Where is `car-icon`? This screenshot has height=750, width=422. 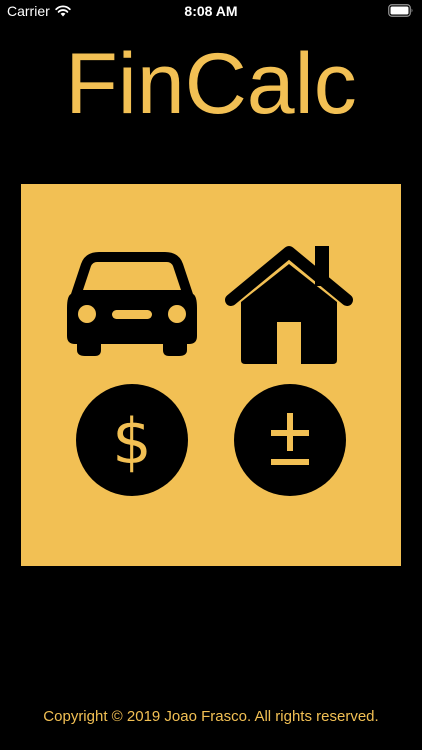
car-icon is located at coordinates (132, 304).